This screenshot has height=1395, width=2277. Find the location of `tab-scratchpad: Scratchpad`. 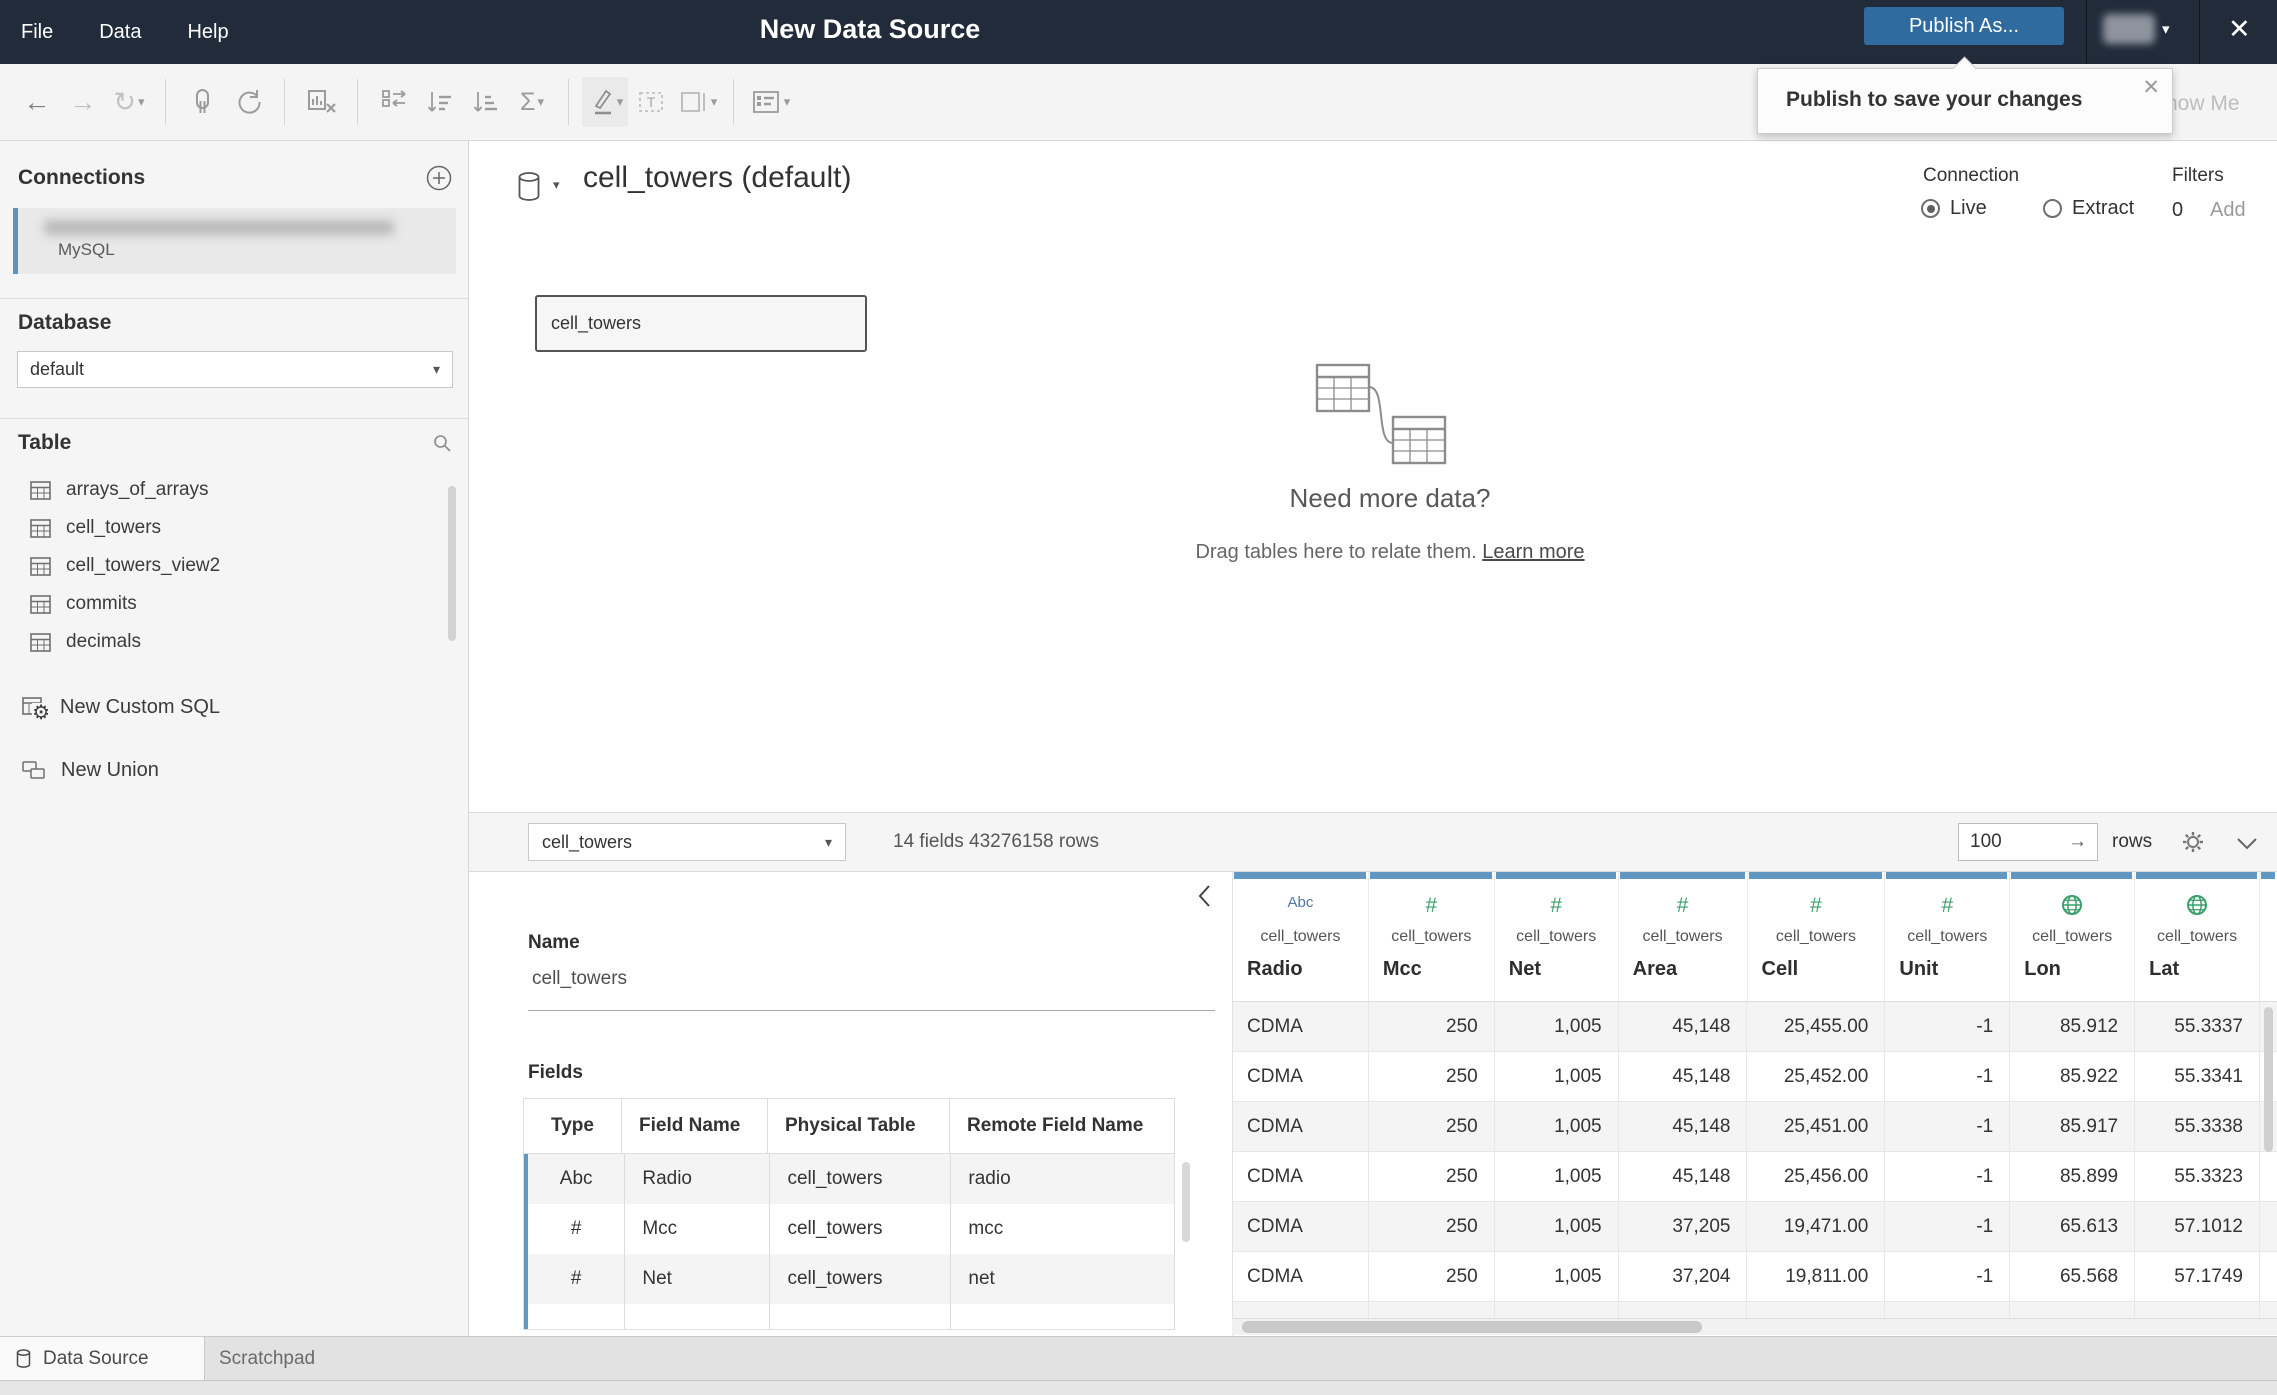

tab-scratchpad: Scratchpad is located at coordinates (260, 1358).